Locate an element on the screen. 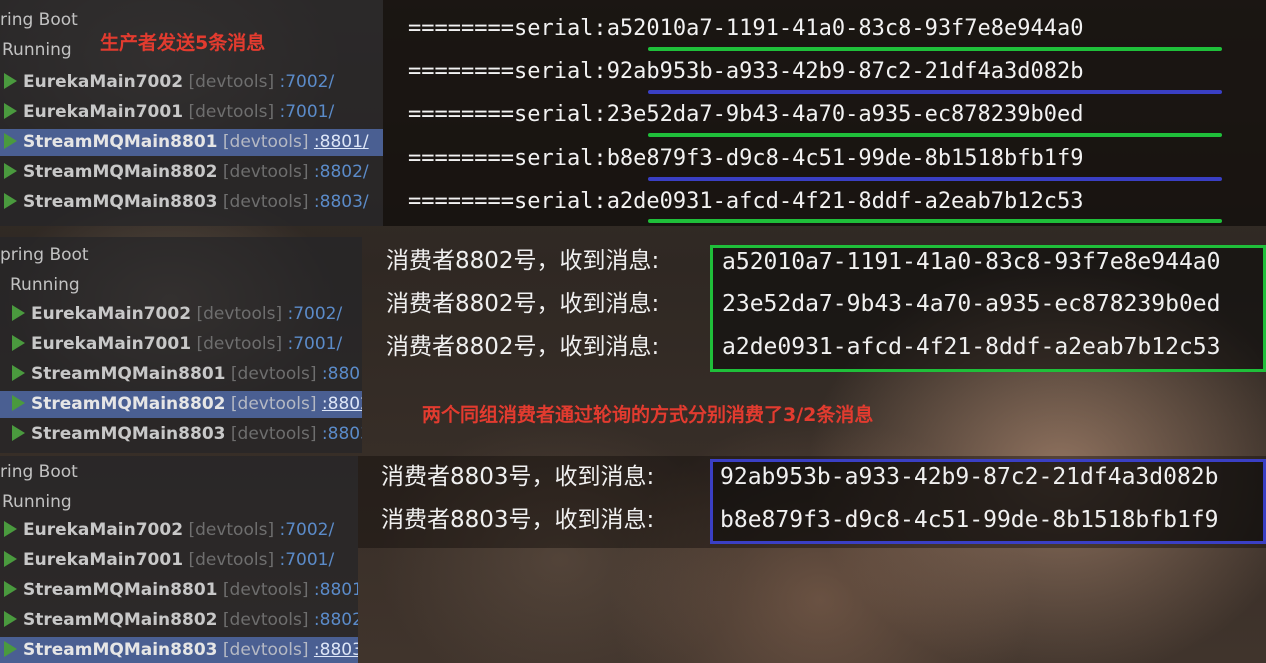  consumer-8803-message: b8e879f3-d9c8-4c51-99de-8b1518bfb1f9 is located at coordinates (969, 520).